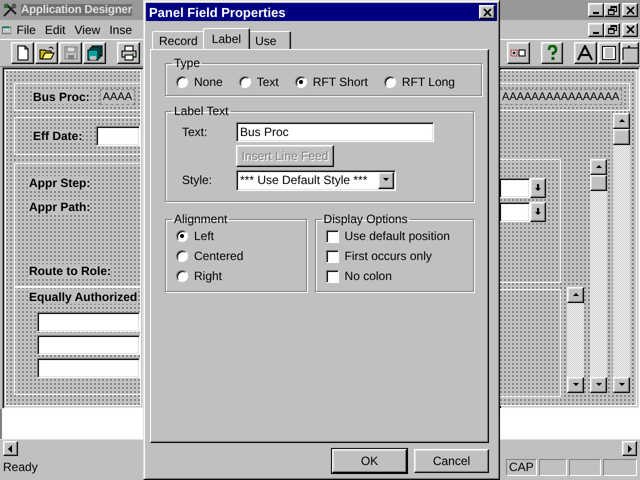 Image resolution: width=640 pixels, height=480 pixels. I want to click on field-value: AAAA, so click(118, 97).